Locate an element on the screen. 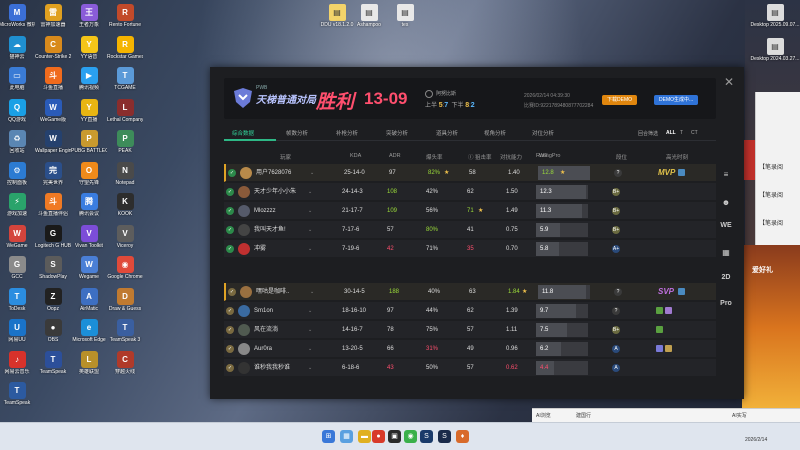 This screenshot has height=450, width=800. desktop-icon: R Rento Fortune is located at coordinates (125, 19).